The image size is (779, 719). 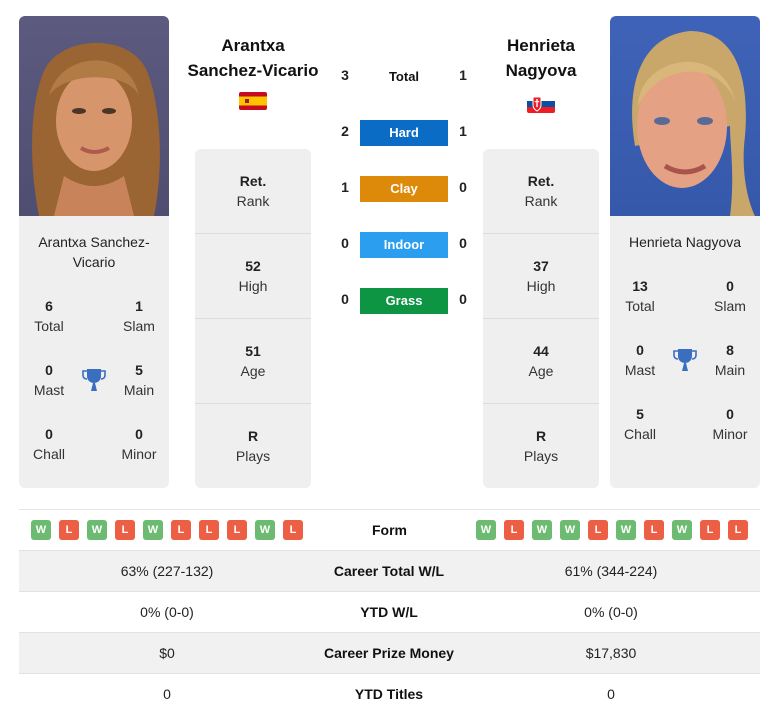 What do you see at coordinates (345, 243) in the screenshot?
I see `h2h-indoor-left: 0` at bounding box center [345, 243].